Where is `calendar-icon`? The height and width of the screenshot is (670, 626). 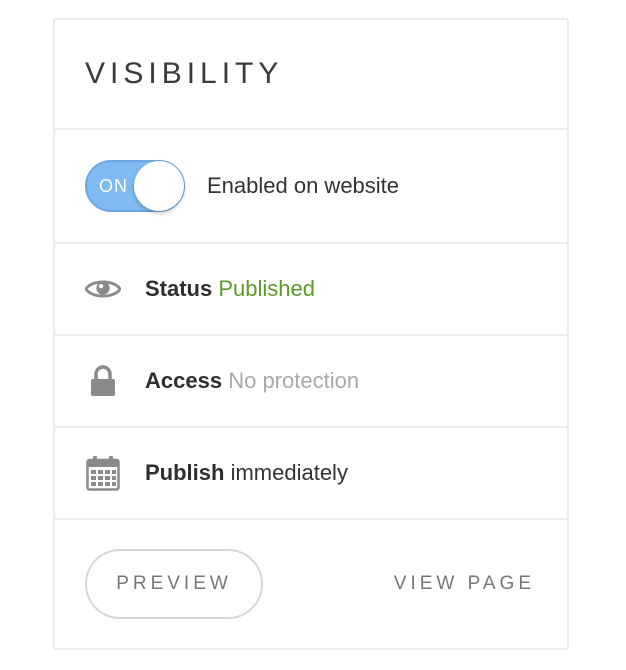 calendar-icon is located at coordinates (103, 473).